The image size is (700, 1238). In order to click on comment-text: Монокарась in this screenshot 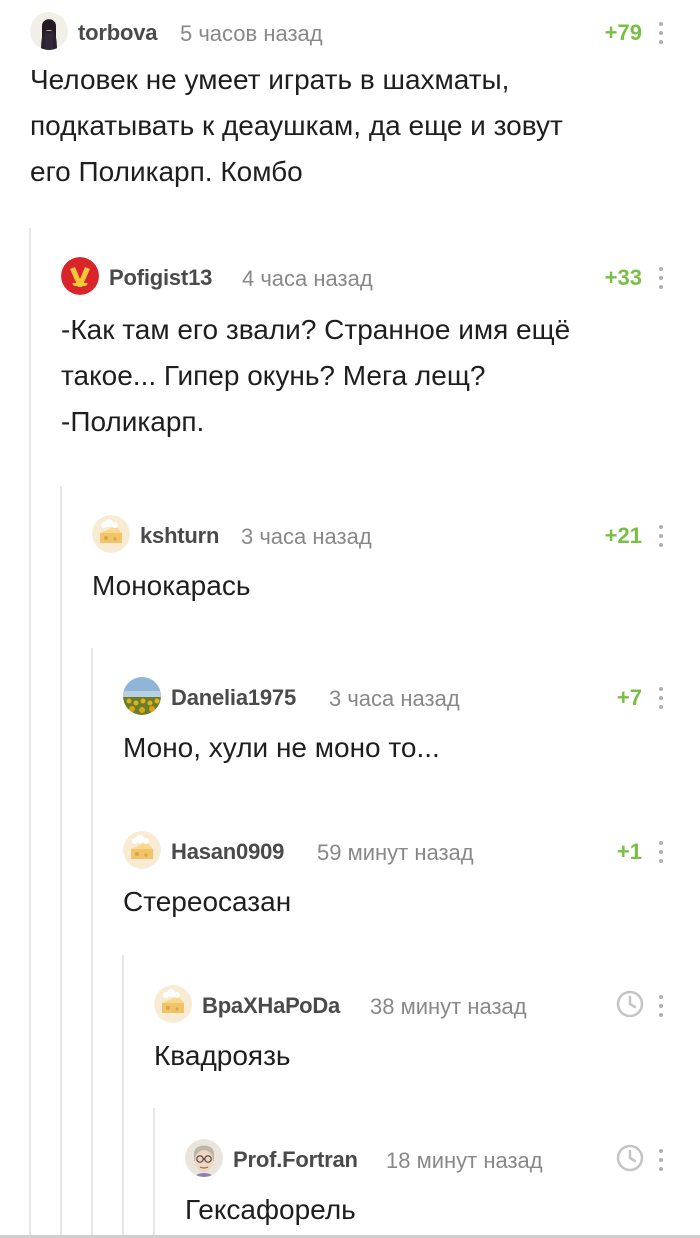, I will do `click(171, 585)`.